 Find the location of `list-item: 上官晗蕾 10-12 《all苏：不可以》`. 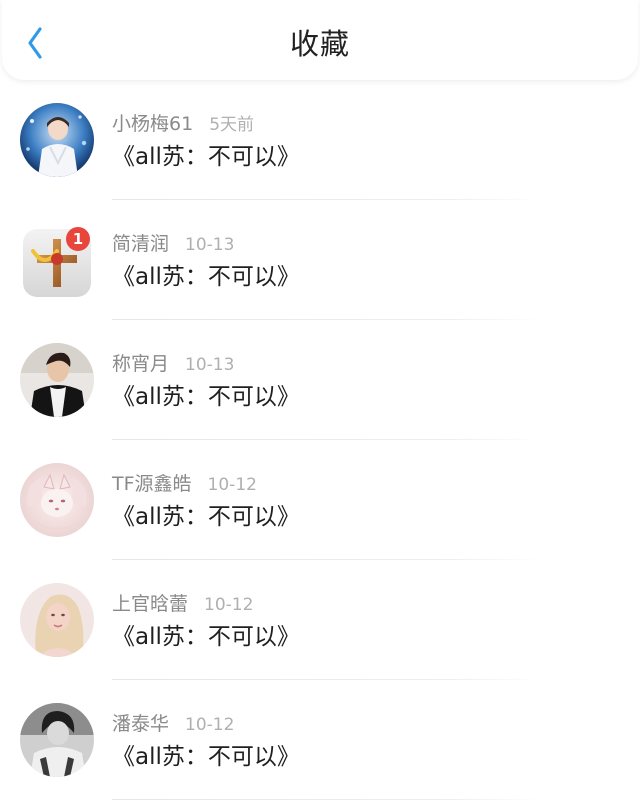

list-item: 上官晗蕾 10-12 《all苏：不可以》 is located at coordinates (320, 620).